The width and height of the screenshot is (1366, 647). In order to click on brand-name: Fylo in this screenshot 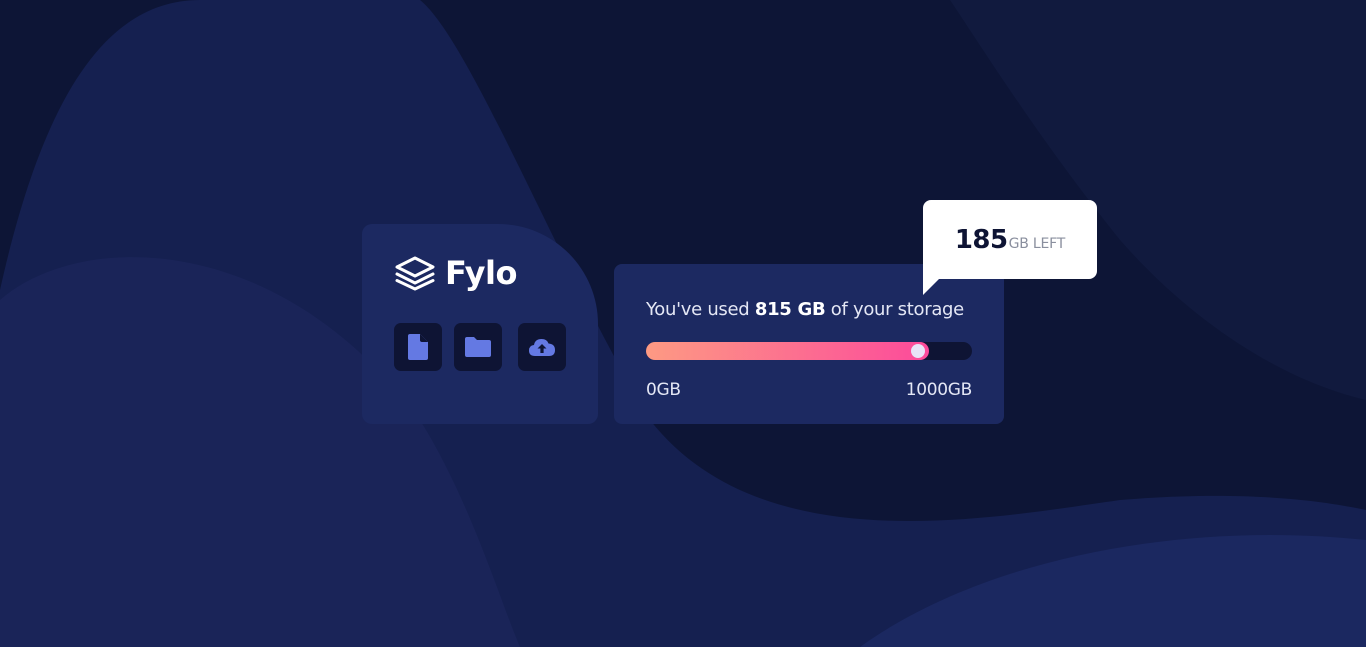, I will do `click(481, 273)`.